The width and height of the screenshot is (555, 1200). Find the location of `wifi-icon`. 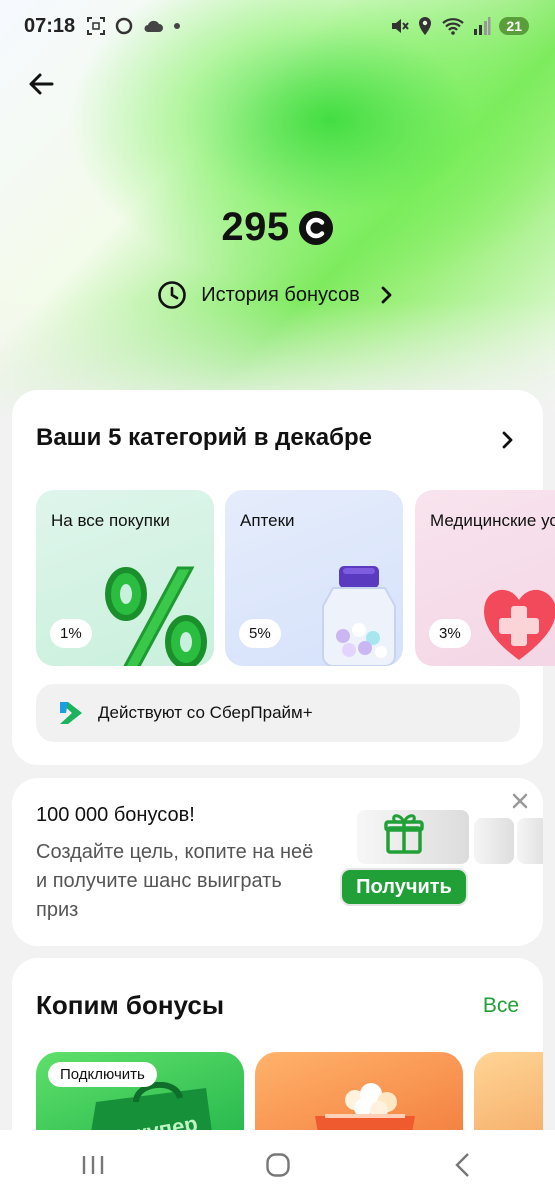

wifi-icon is located at coordinates (453, 26).